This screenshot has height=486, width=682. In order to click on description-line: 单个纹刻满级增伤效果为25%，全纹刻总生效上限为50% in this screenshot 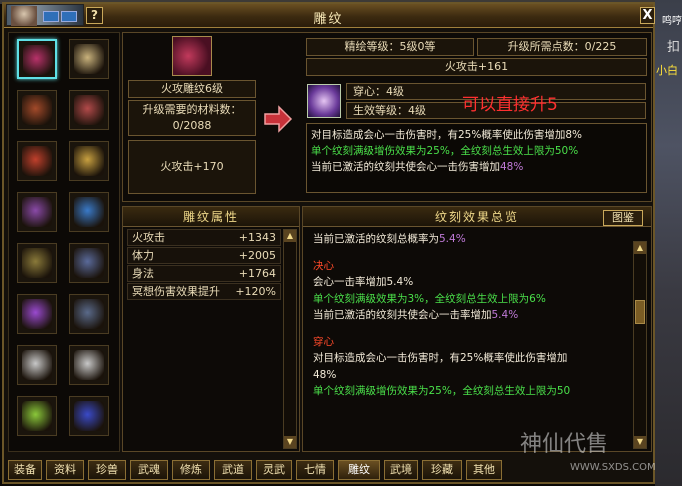, I will do `click(445, 151)`.